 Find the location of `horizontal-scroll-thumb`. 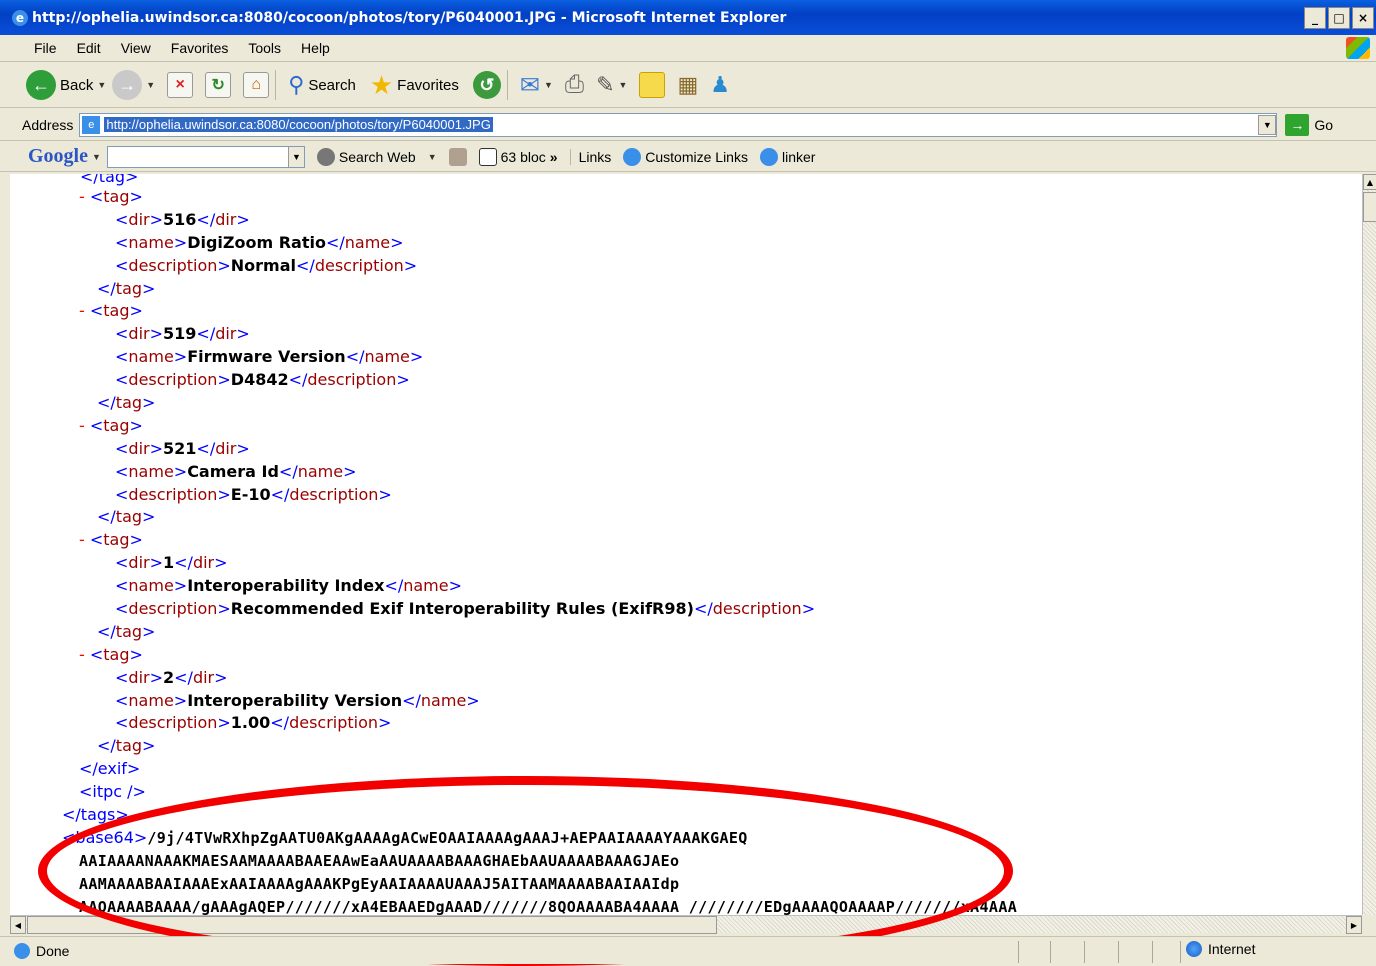

horizontal-scroll-thumb is located at coordinates (372, 925).